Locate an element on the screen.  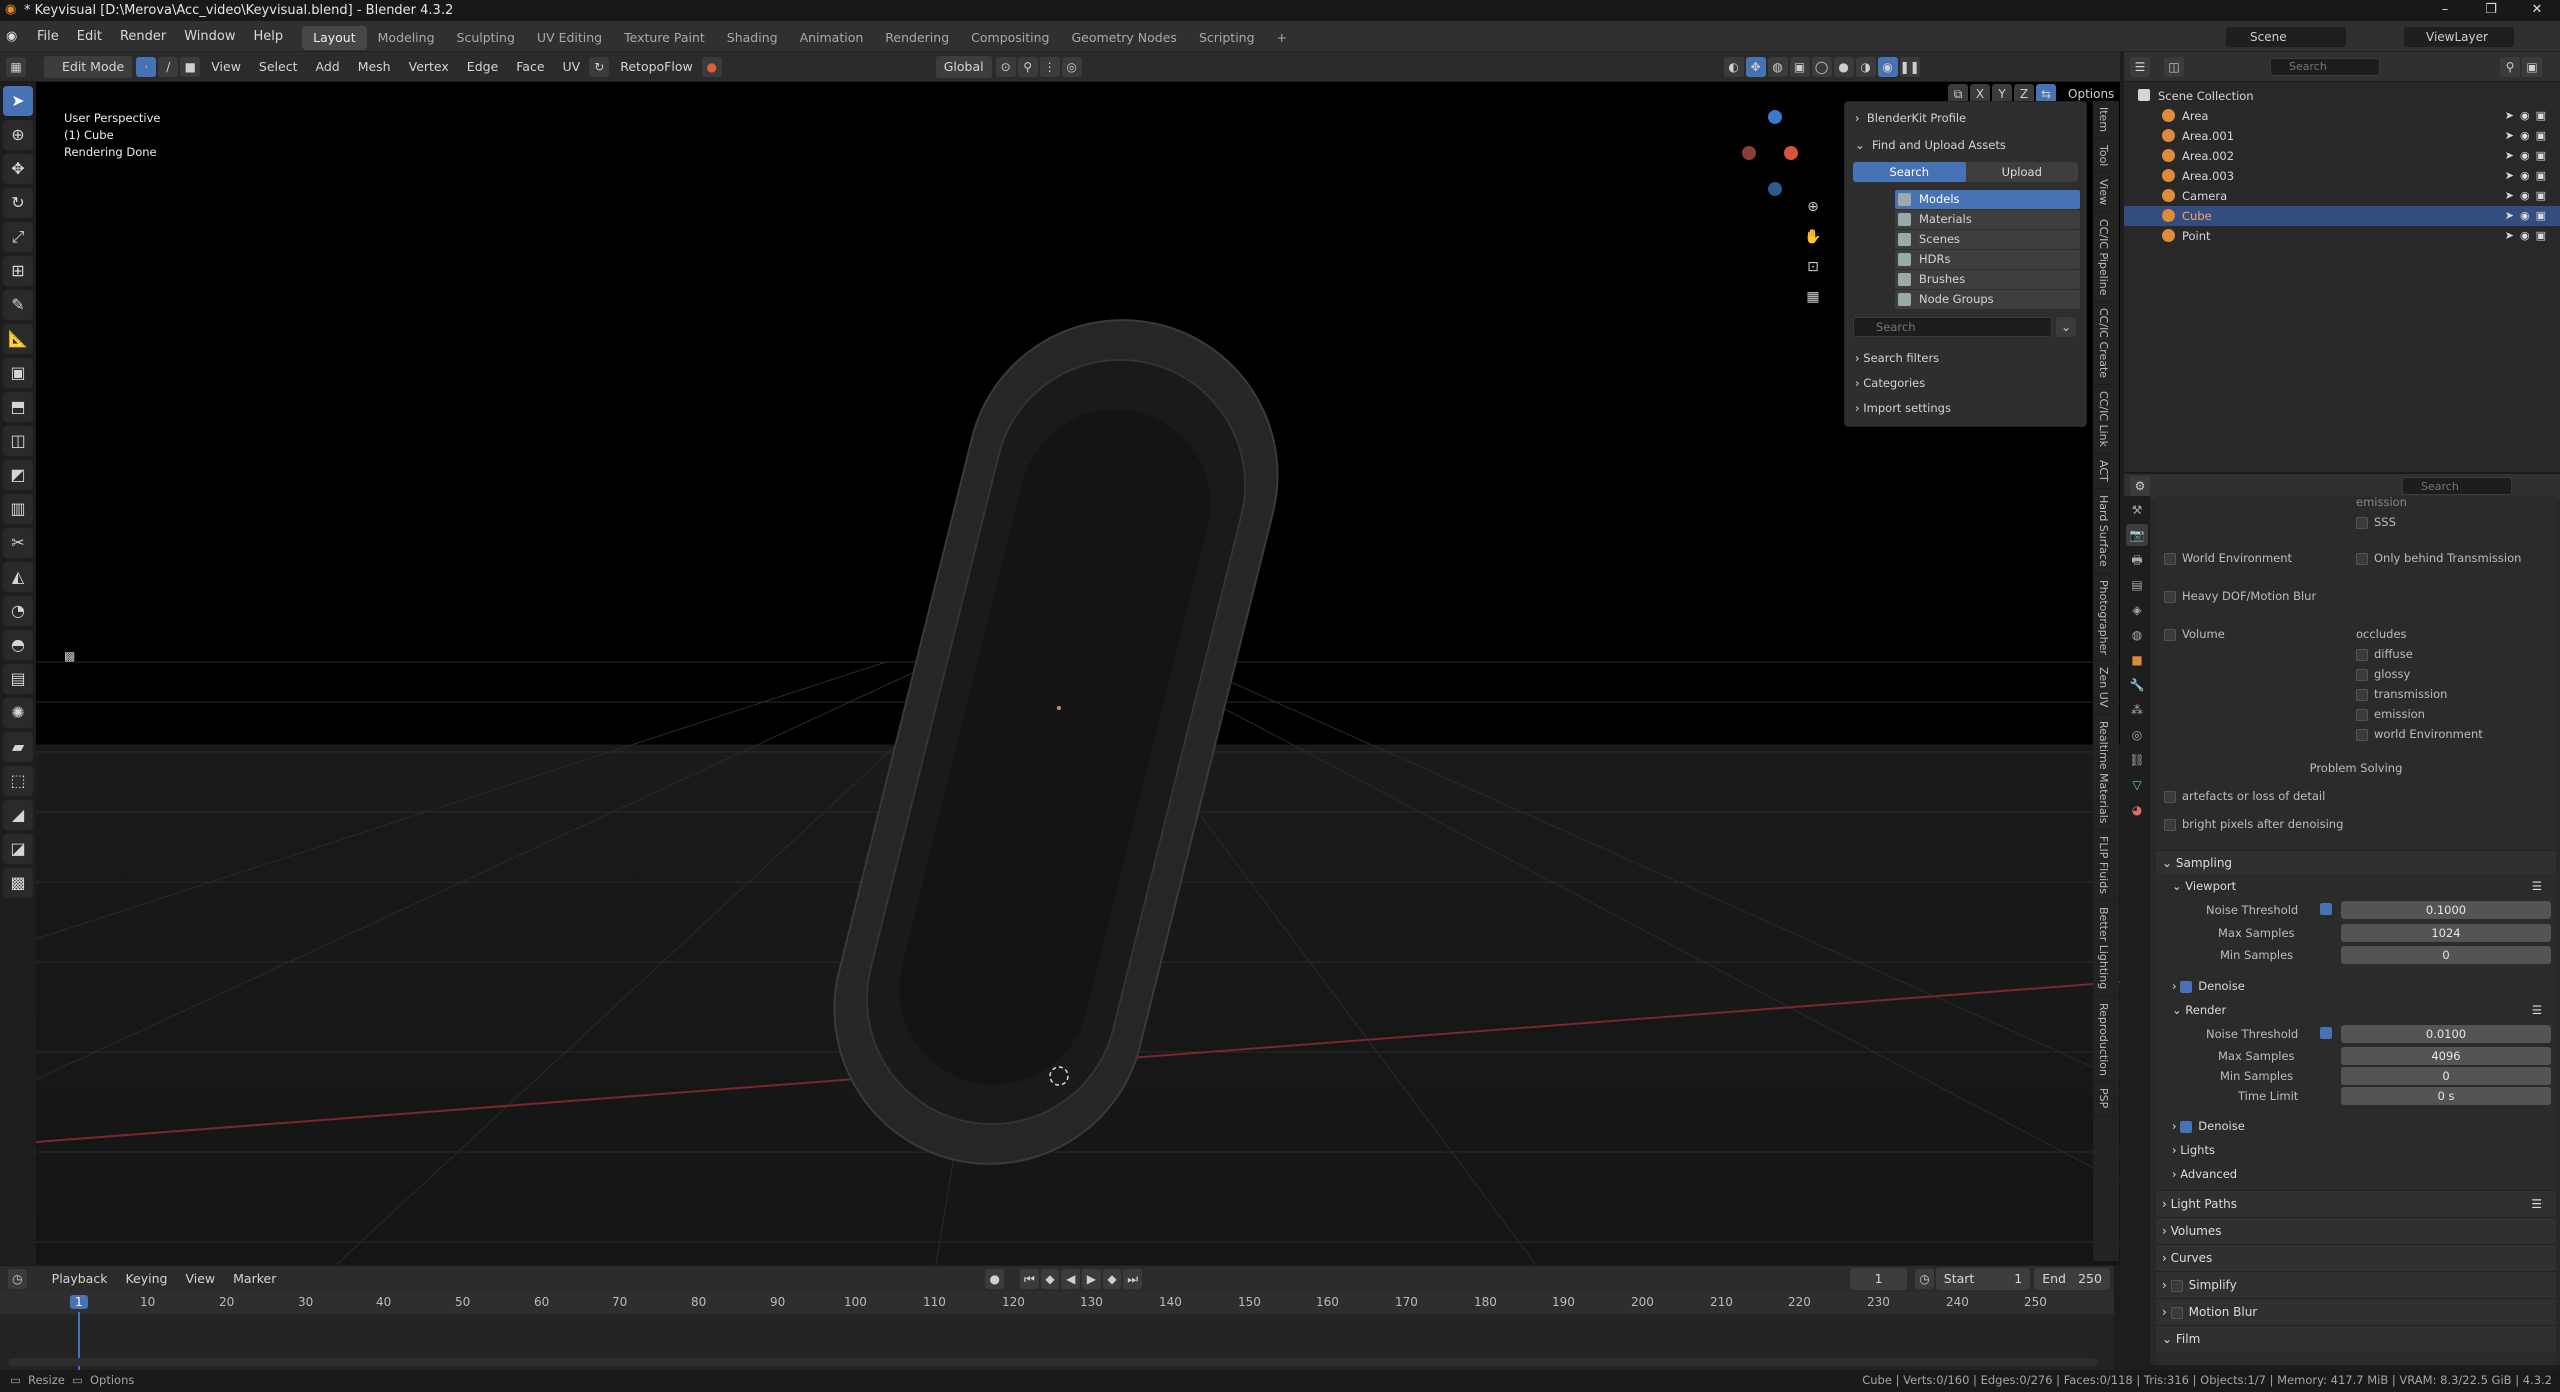
sidetab-ccic-pipeline: CC/IC Pipeline is located at coordinates (2103, 258).